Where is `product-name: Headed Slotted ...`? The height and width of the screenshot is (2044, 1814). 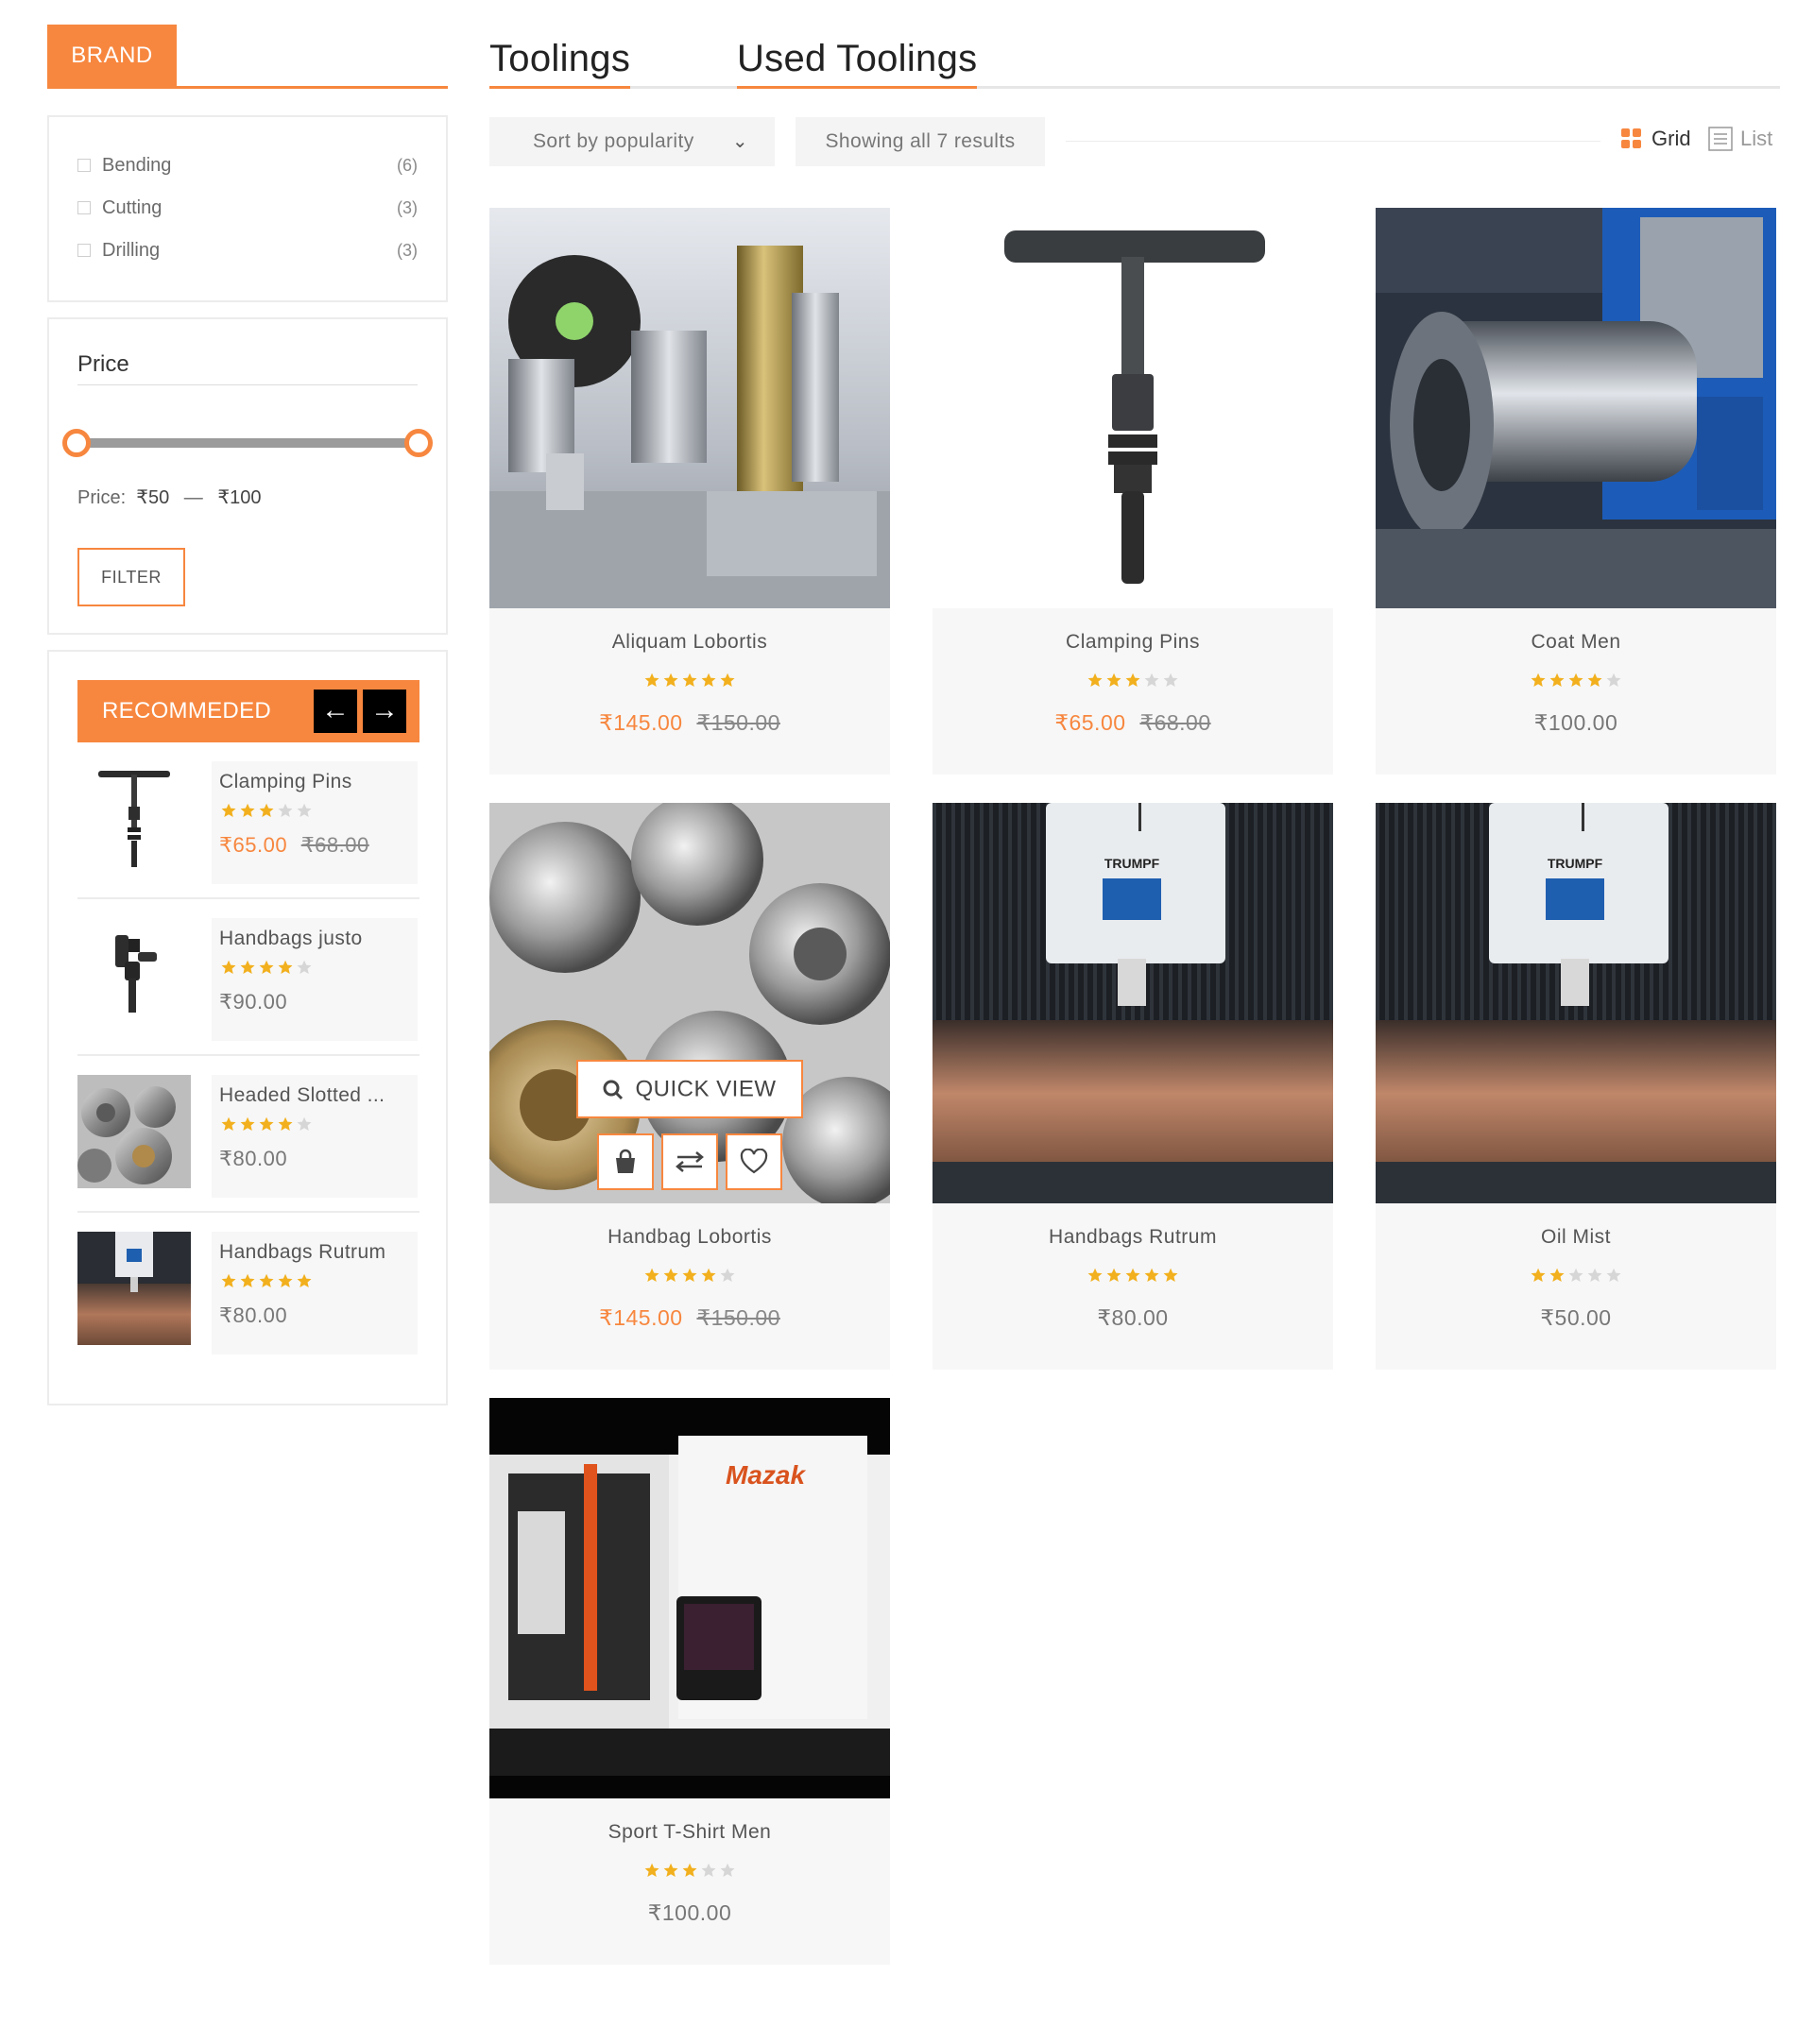
product-name: Headed Slotted ... is located at coordinates (315, 1096).